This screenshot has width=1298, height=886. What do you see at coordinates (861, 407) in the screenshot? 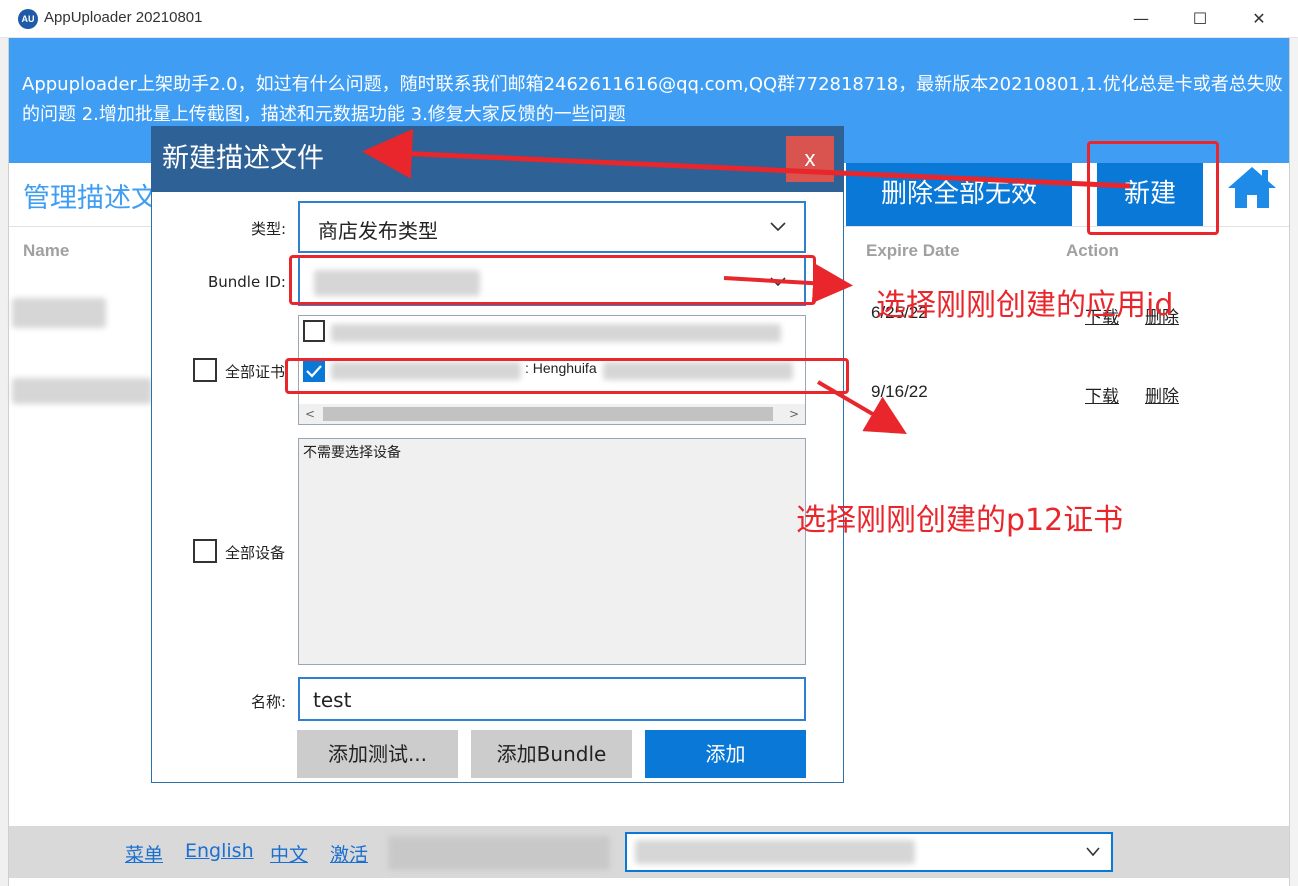
I see `arrow-to-certificate-annotation` at bounding box center [861, 407].